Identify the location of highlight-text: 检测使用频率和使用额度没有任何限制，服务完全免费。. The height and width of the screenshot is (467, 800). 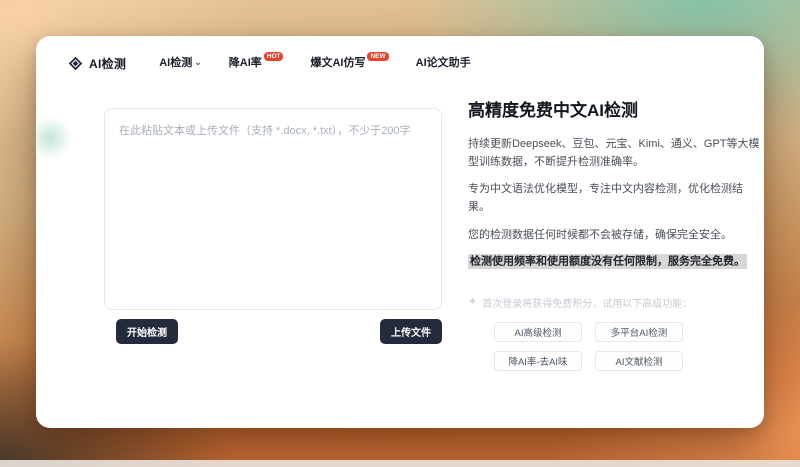
(607, 262).